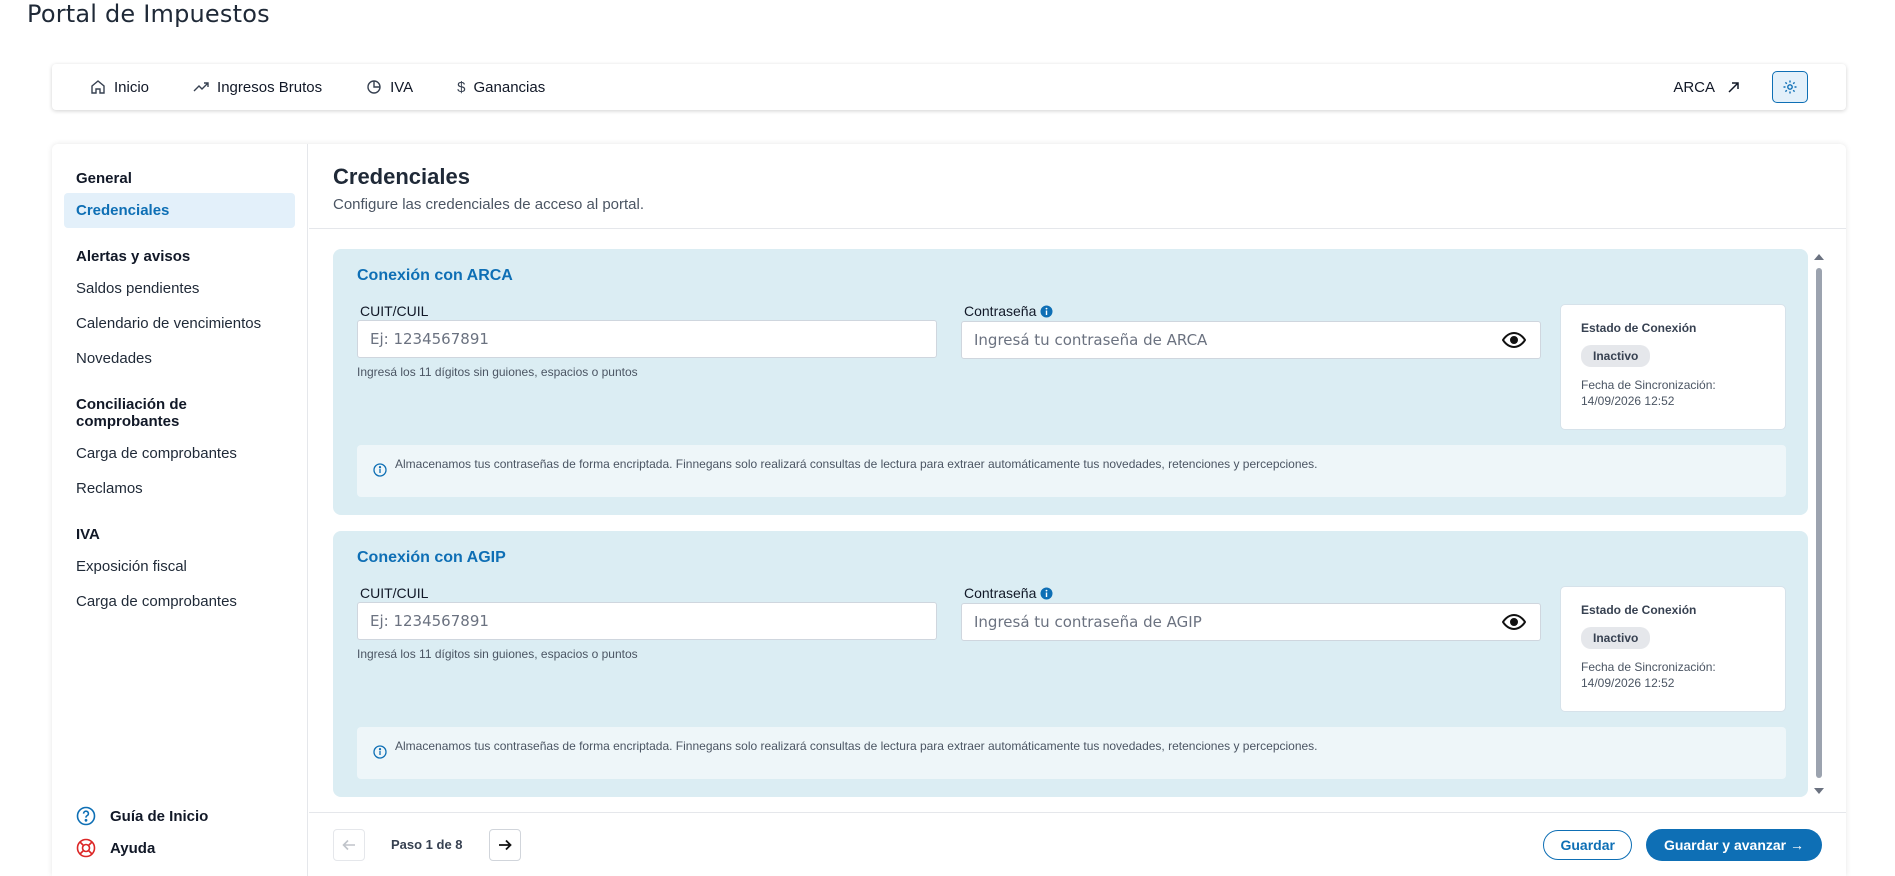 The width and height of the screenshot is (1895, 876). What do you see at coordinates (159, 816) in the screenshot?
I see `guide-label: Guía de Inicio` at bounding box center [159, 816].